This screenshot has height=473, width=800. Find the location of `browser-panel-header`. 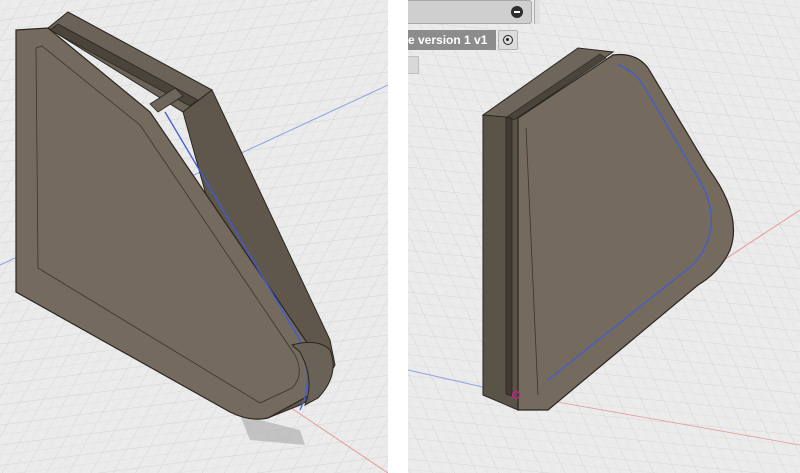

browser-panel-header is located at coordinates (470, 12).